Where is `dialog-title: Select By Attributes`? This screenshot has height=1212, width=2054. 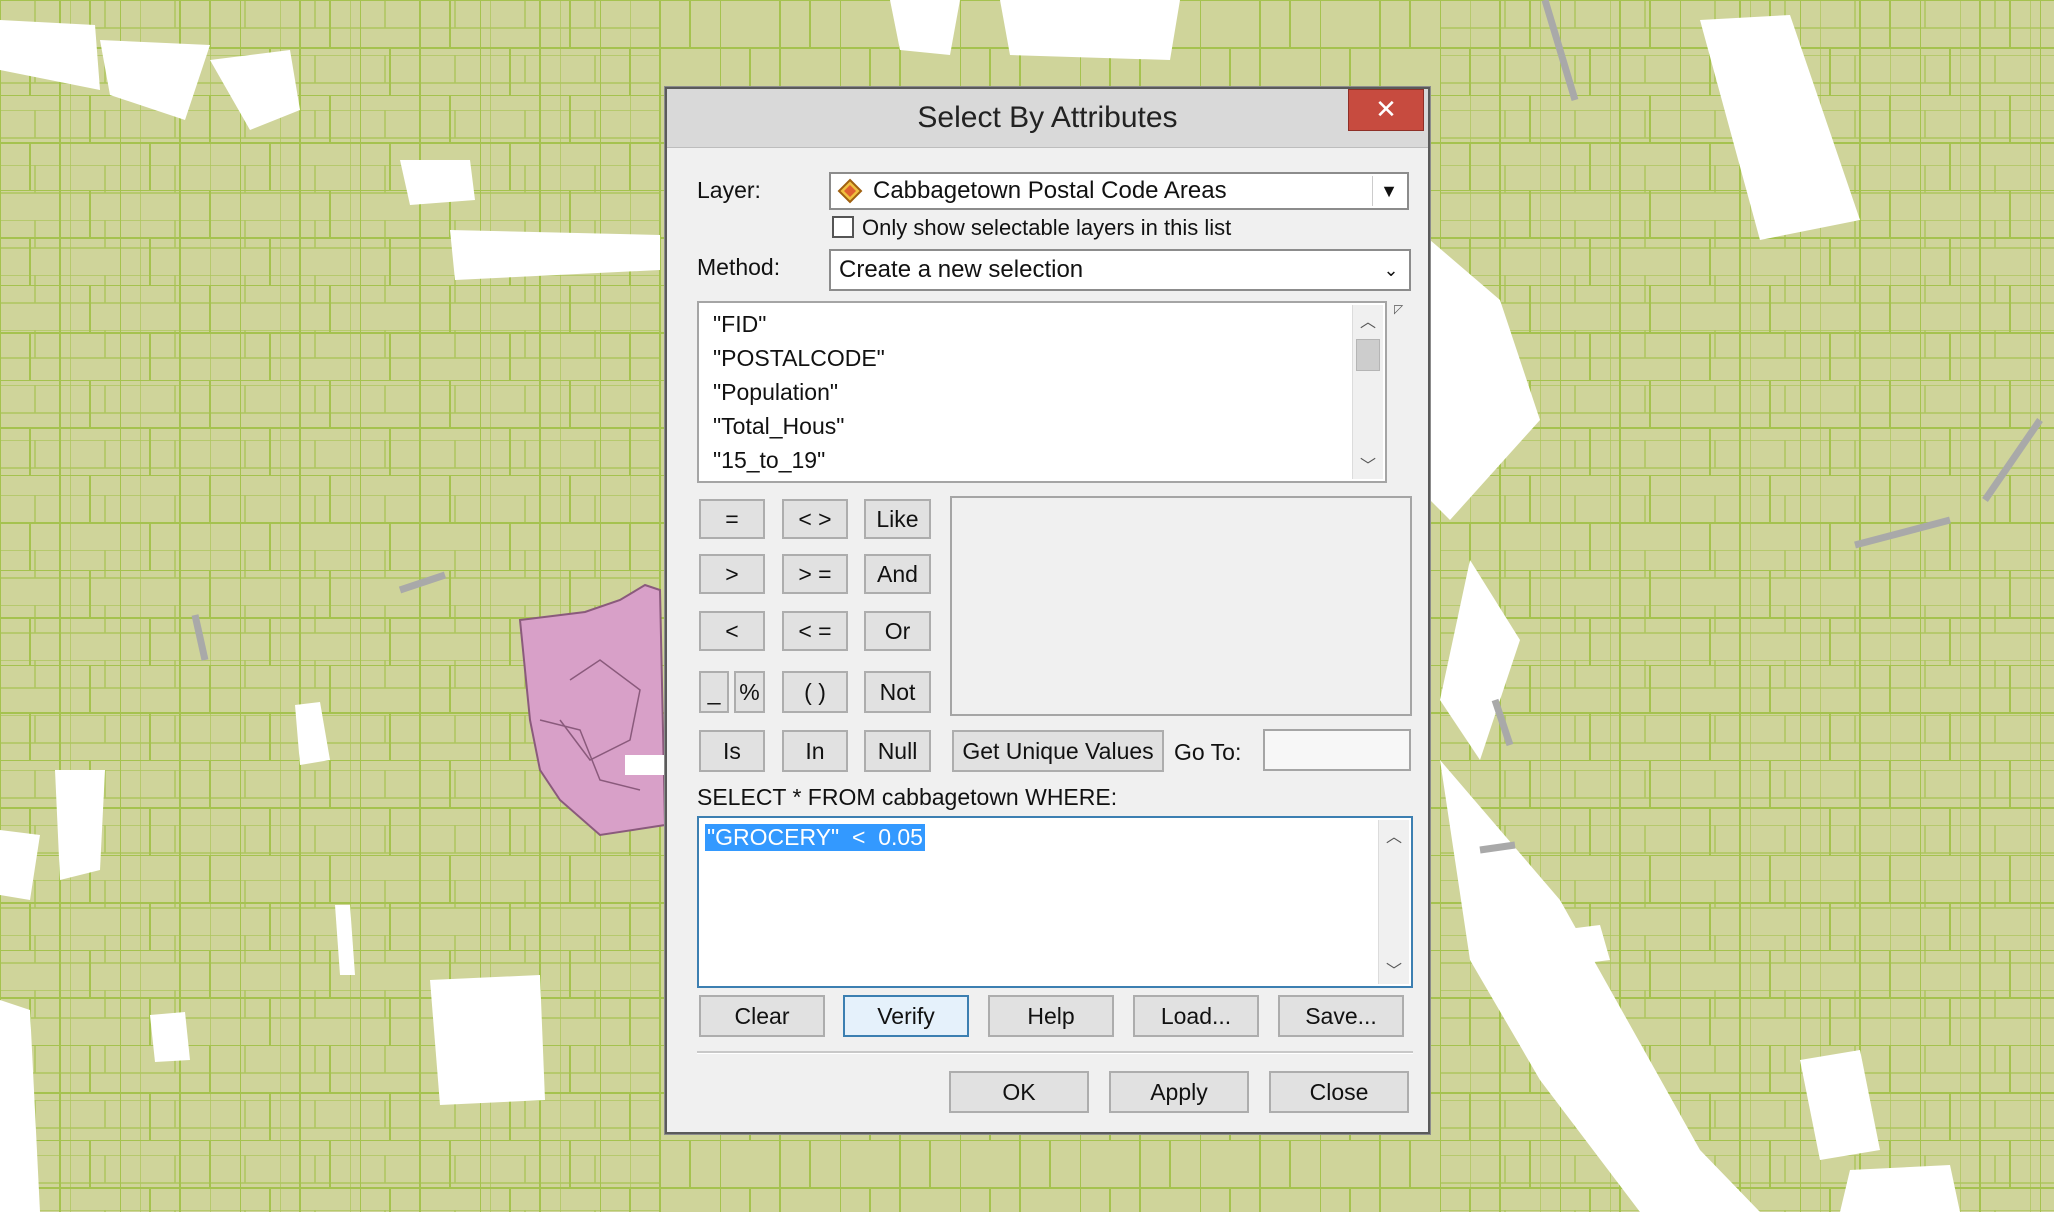
dialog-title: Select By Attributes is located at coordinates (1047, 117).